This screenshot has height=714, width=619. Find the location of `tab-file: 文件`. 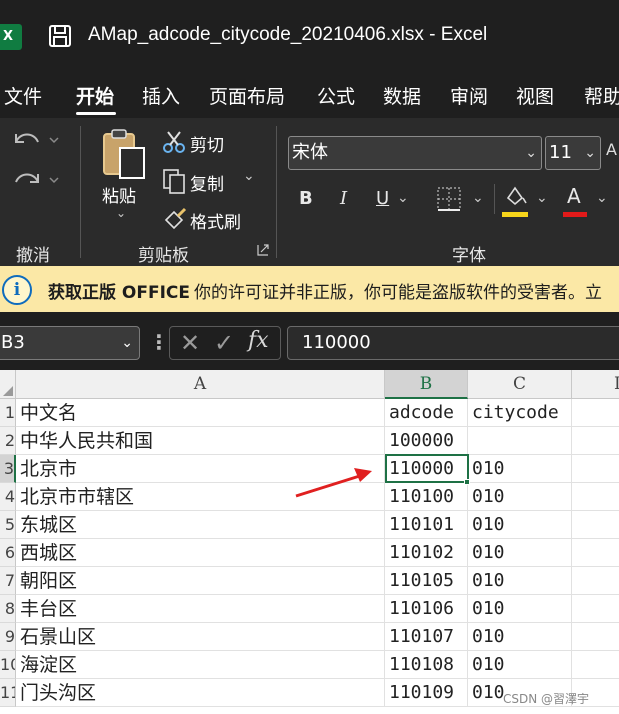

tab-file: 文件 is located at coordinates (23, 95).